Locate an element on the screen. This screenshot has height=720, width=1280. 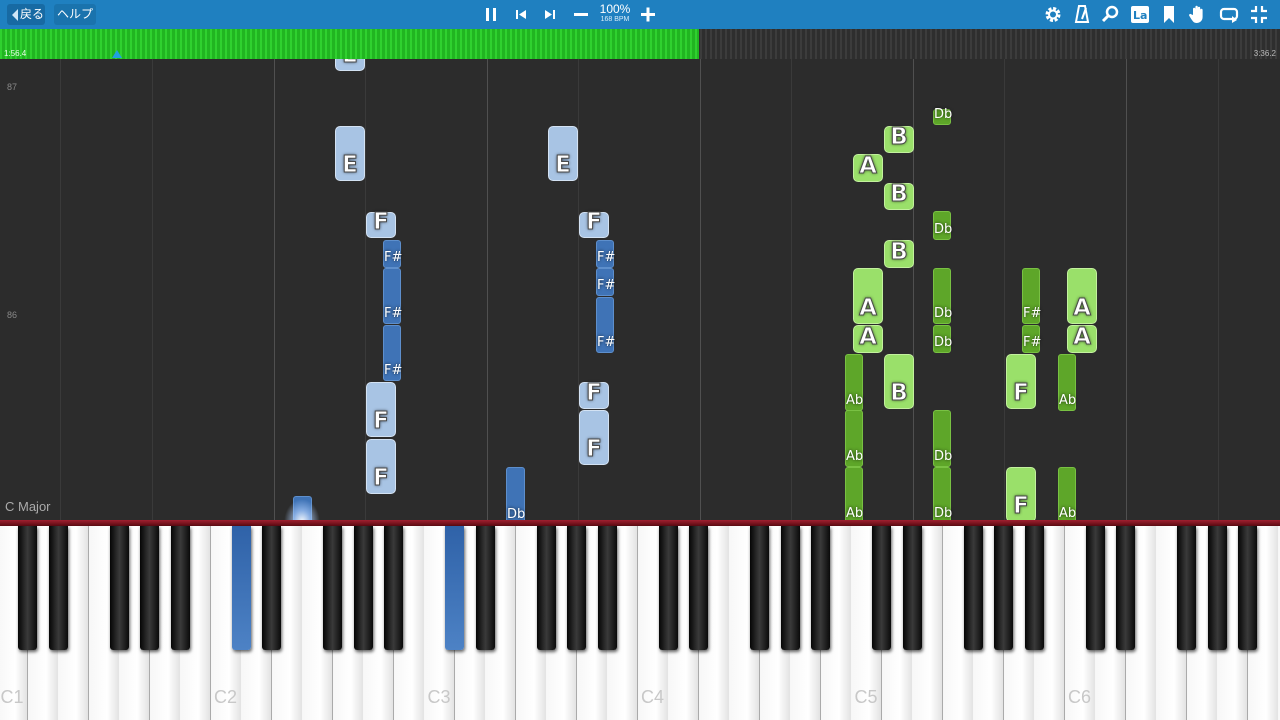
zoom-level: 100% is located at coordinates (615, 9).